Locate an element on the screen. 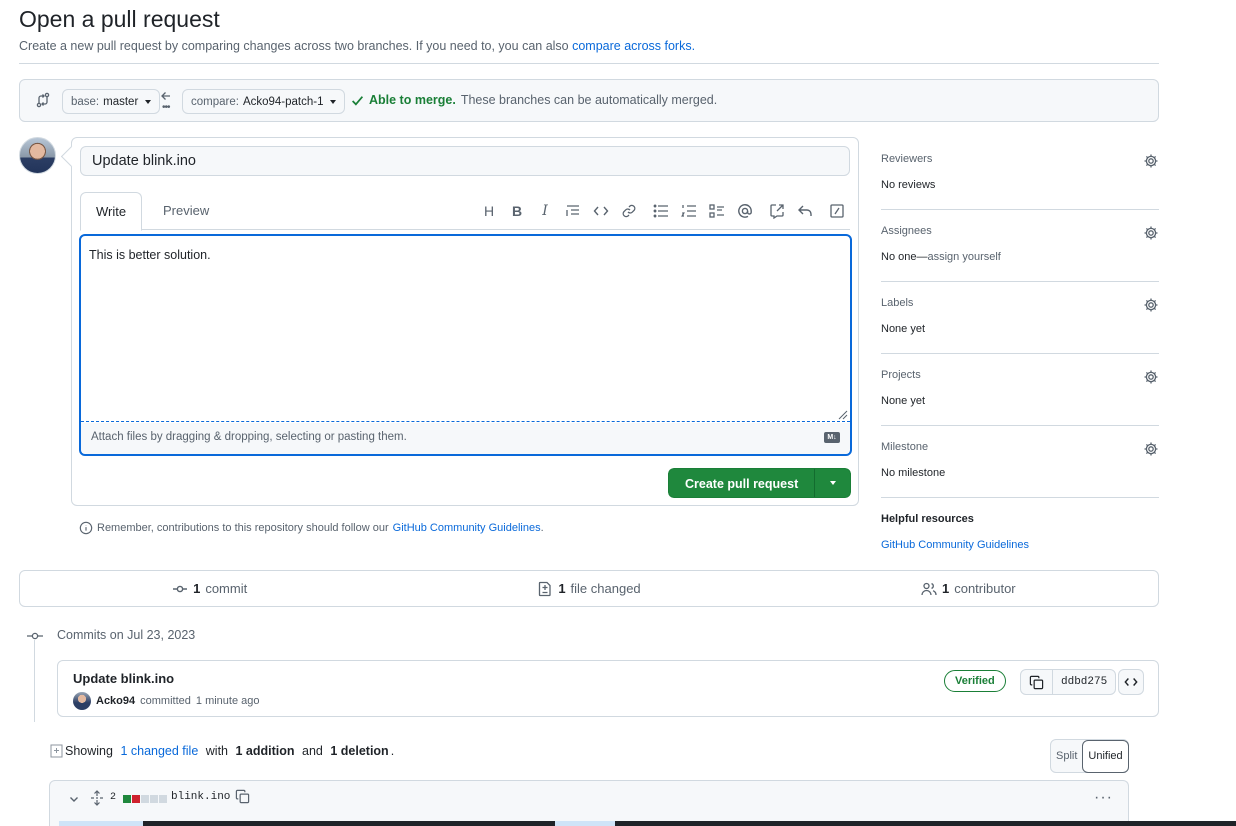  pr-title-input is located at coordinates (465, 161).